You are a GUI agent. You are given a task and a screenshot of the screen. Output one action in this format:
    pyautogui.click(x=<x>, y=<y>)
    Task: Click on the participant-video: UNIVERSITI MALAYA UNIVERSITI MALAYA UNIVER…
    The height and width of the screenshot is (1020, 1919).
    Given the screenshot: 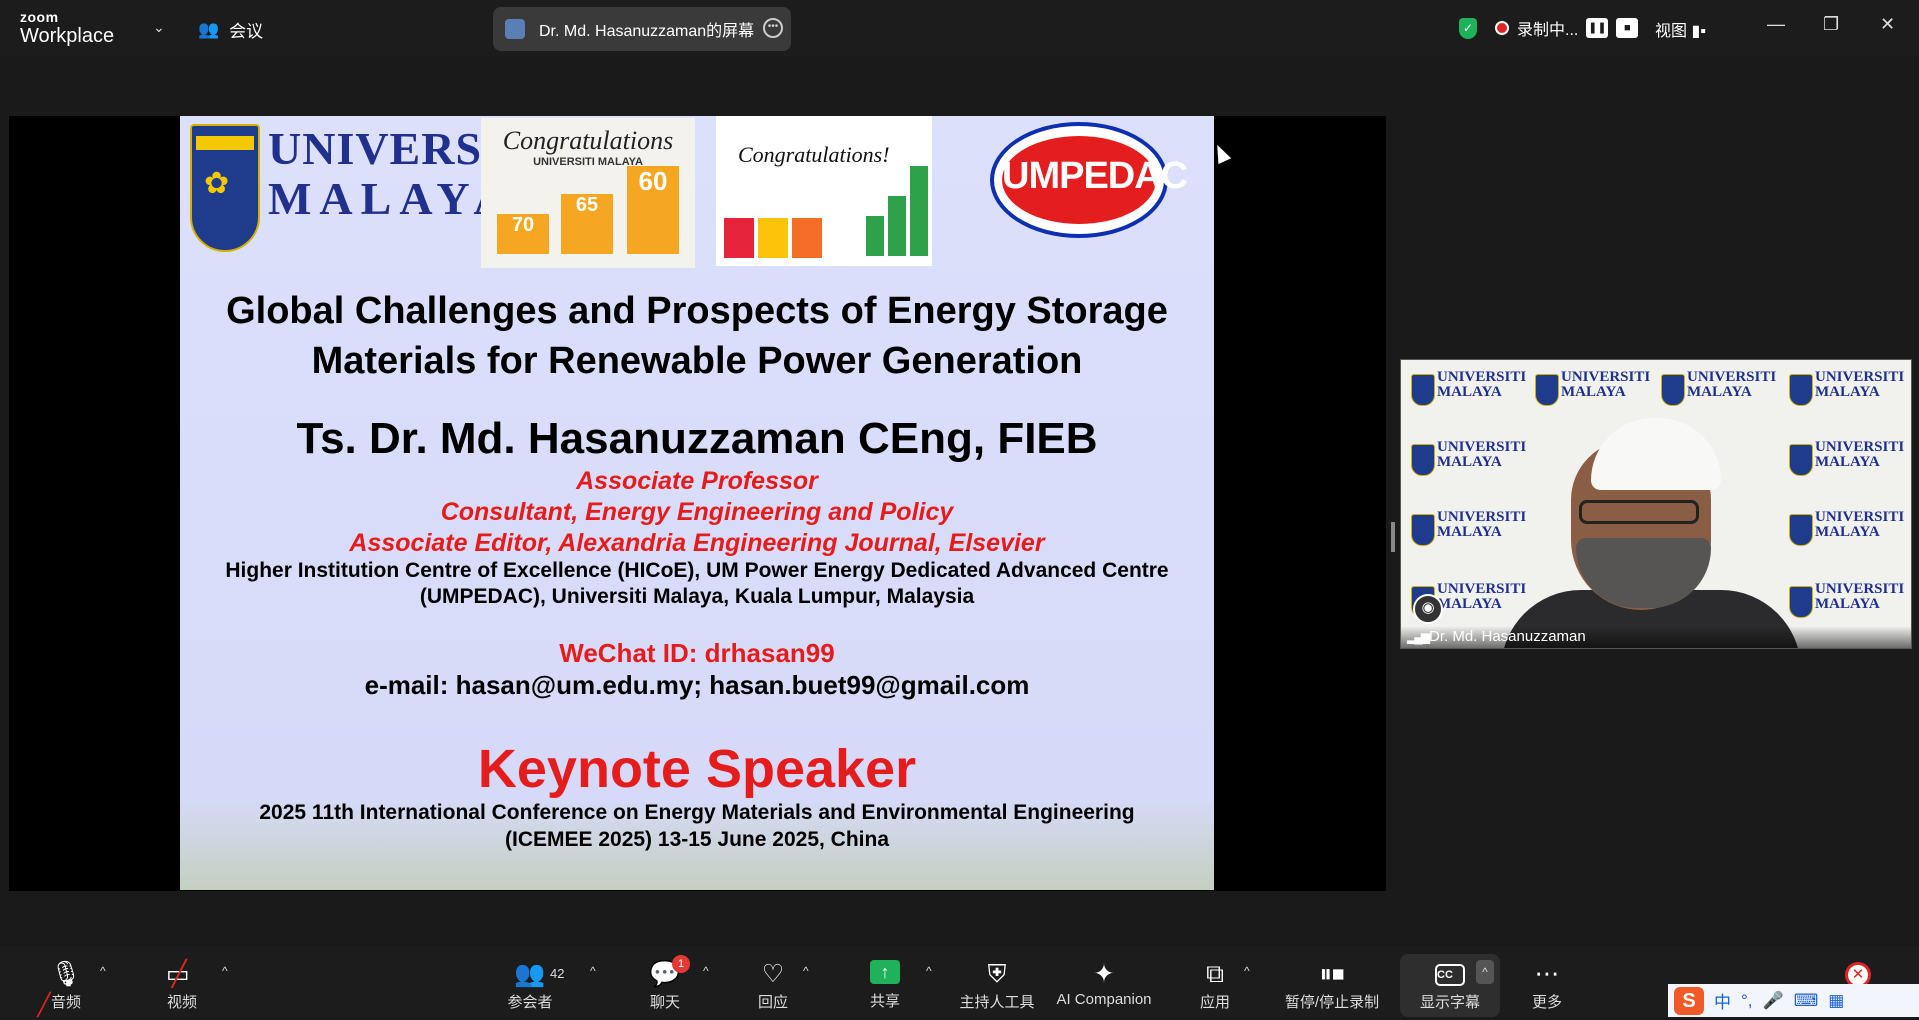 What is the action you would take?
    pyautogui.click(x=1656, y=504)
    